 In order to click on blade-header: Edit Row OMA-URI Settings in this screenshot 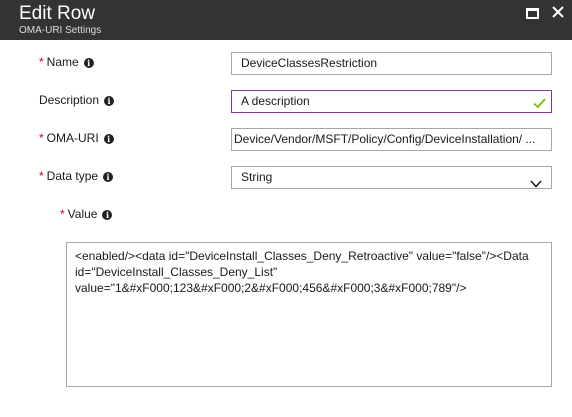, I will do `click(286, 20)`.